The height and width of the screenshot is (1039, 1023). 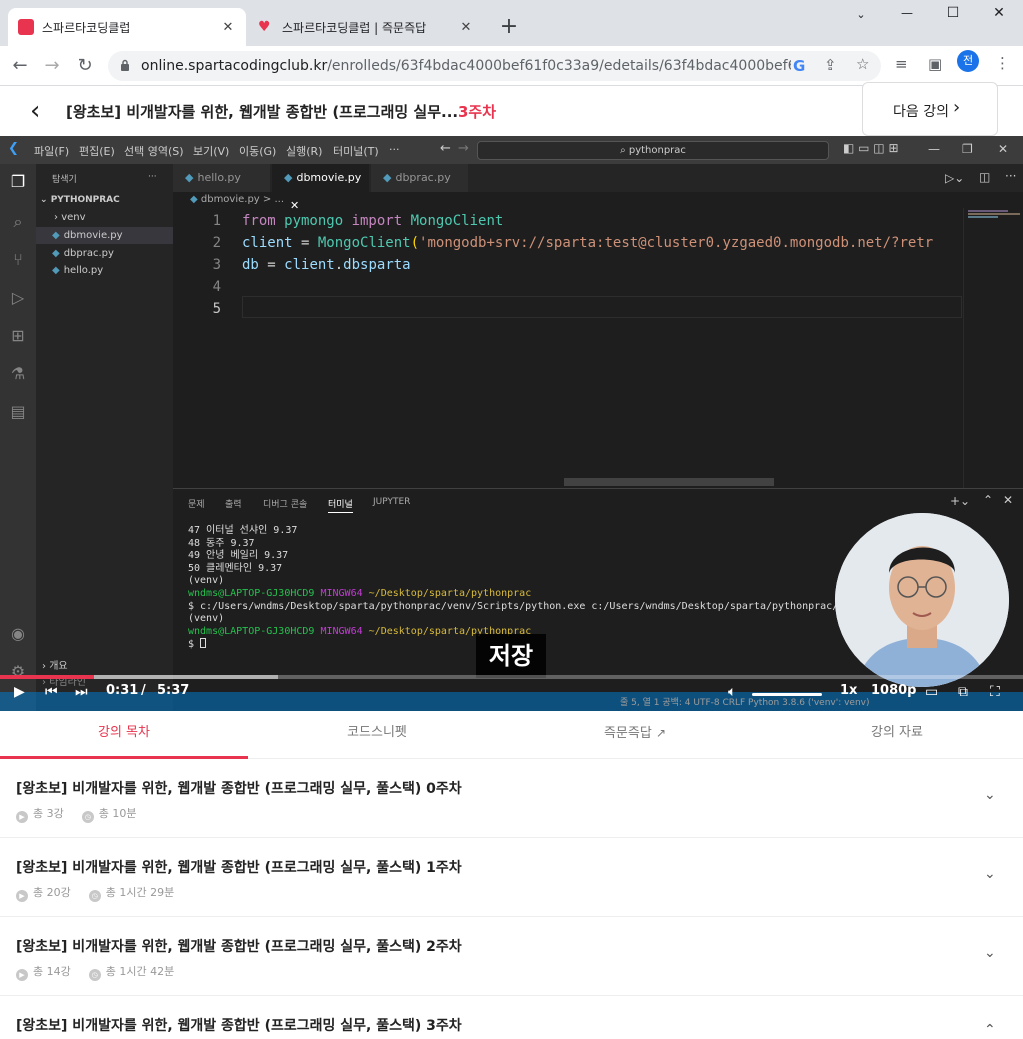 I want to click on vscode-close-icon: ✕, so click(x=1003, y=149).